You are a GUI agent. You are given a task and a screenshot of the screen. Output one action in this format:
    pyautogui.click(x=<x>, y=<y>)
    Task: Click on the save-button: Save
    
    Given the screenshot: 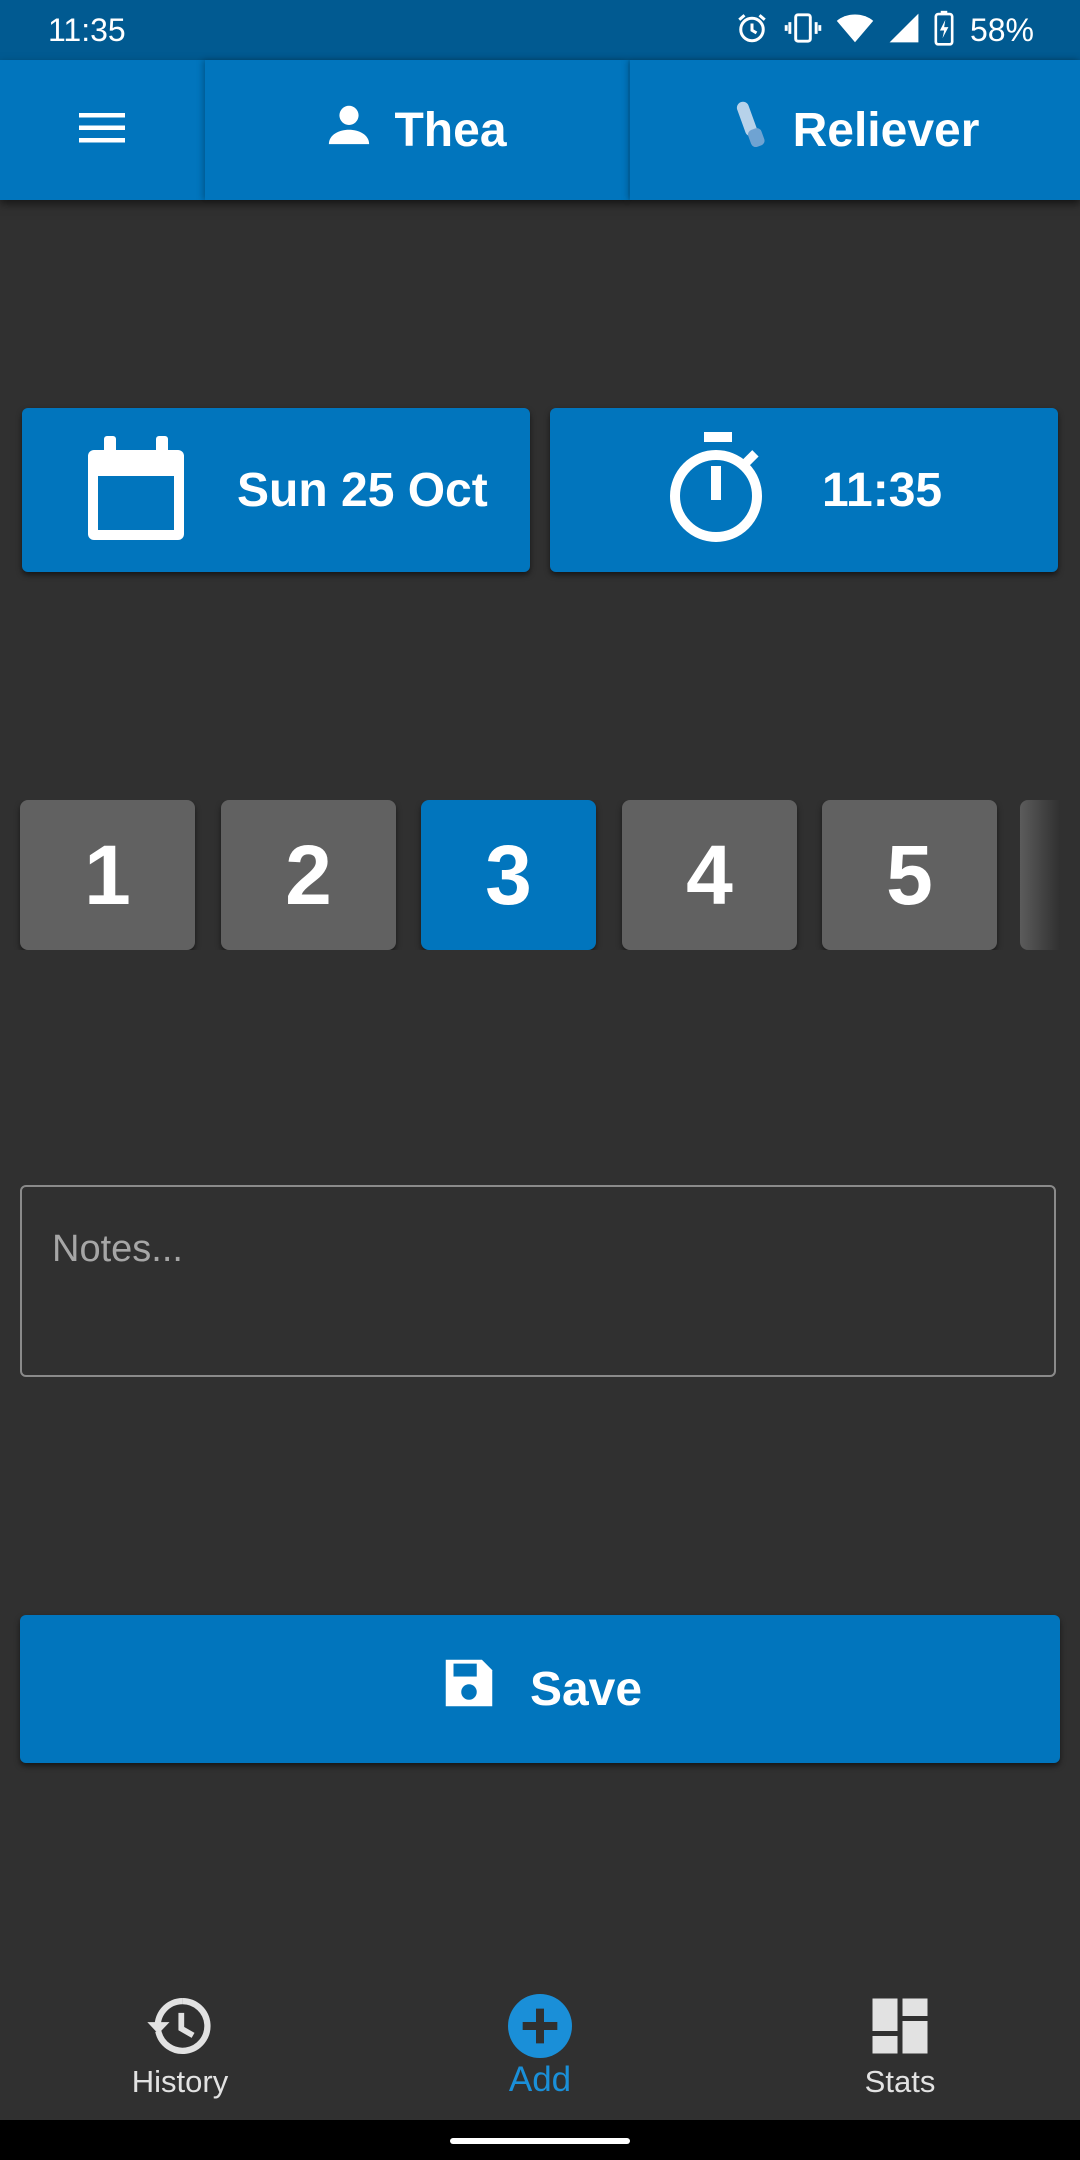 What is the action you would take?
    pyautogui.click(x=540, y=1689)
    